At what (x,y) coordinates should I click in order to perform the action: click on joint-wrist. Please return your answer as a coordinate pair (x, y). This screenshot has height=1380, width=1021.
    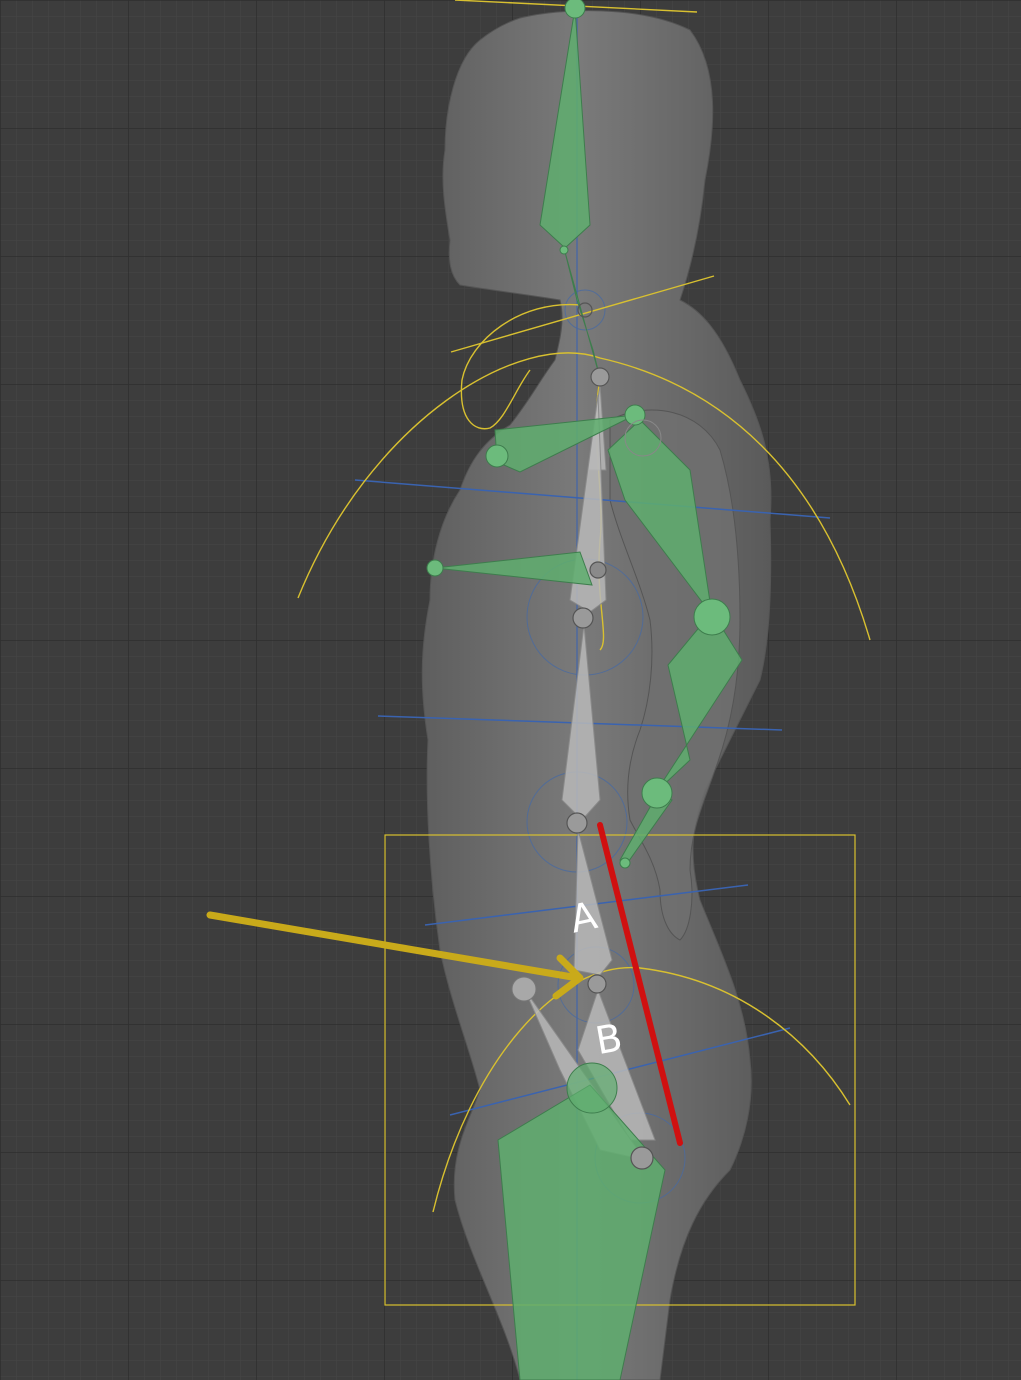
    Looking at the image, I should click on (657, 793).